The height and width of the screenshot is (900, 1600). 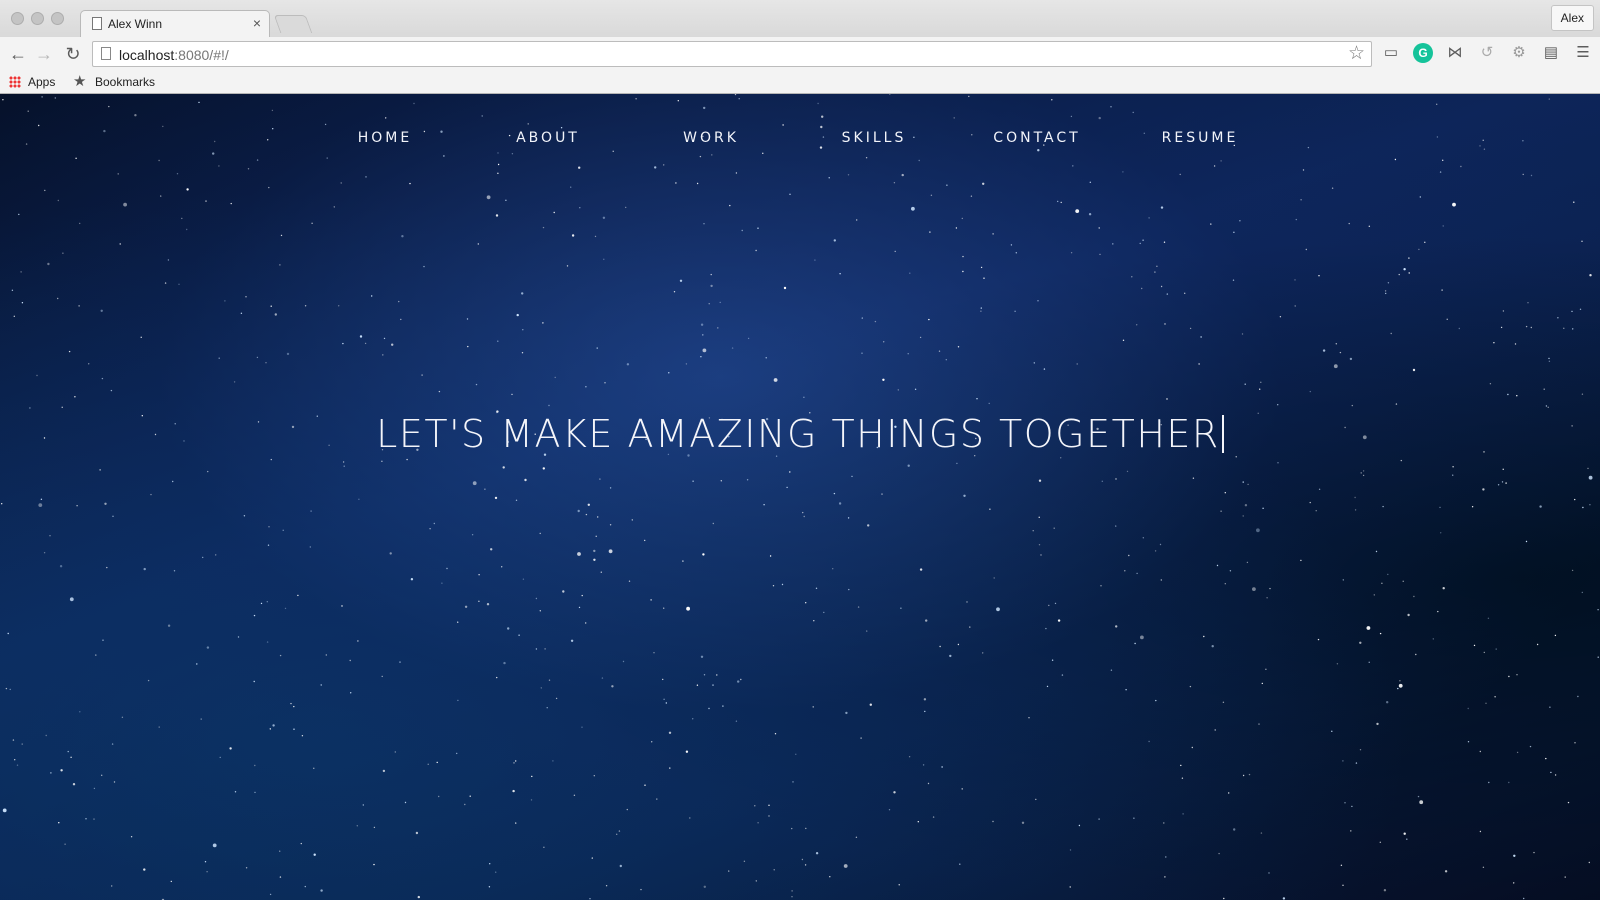 What do you see at coordinates (257, 23) in the screenshot?
I see `tab-close-icon: ×` at bounding box center [257, 23].